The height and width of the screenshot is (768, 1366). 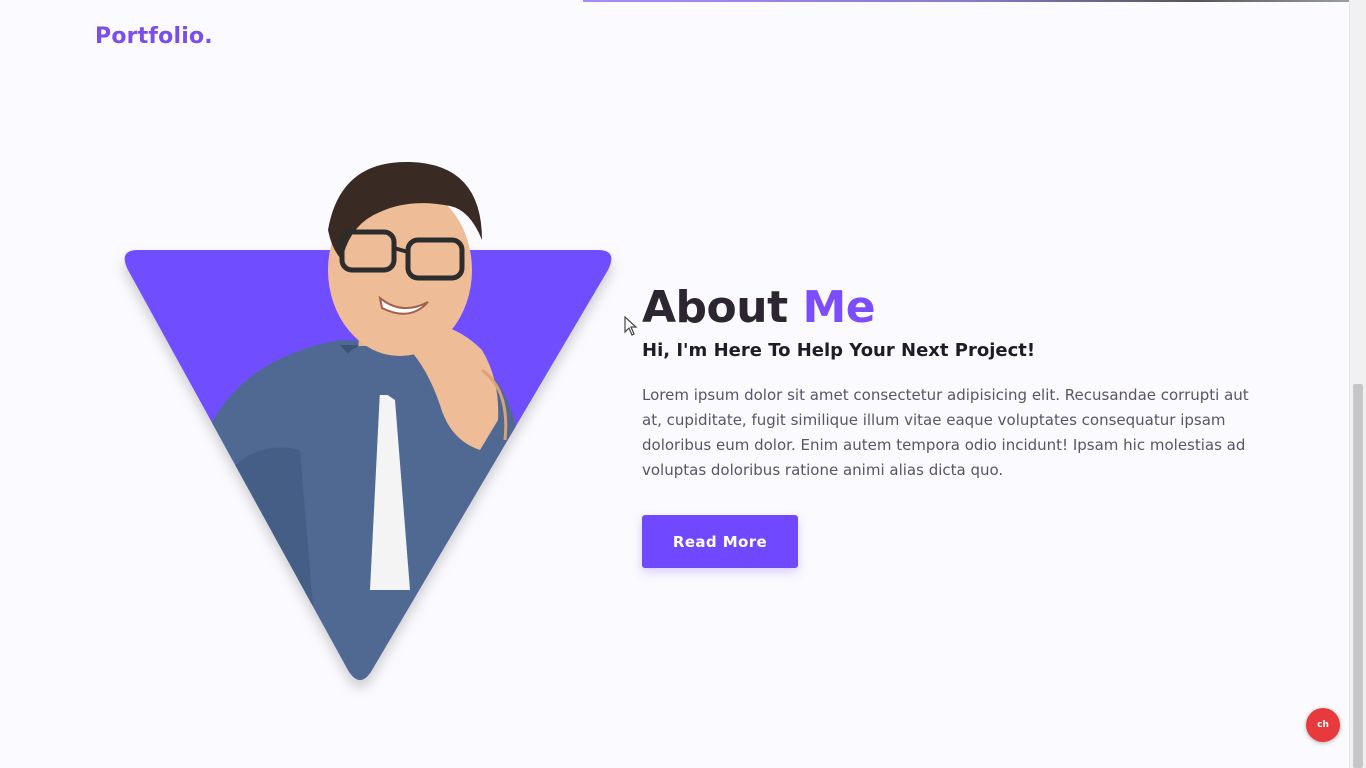 What do you see at coordinates (720, 541) in the screenshot?
I see `read-more-button: Read More` at bounding box center [720, 541].